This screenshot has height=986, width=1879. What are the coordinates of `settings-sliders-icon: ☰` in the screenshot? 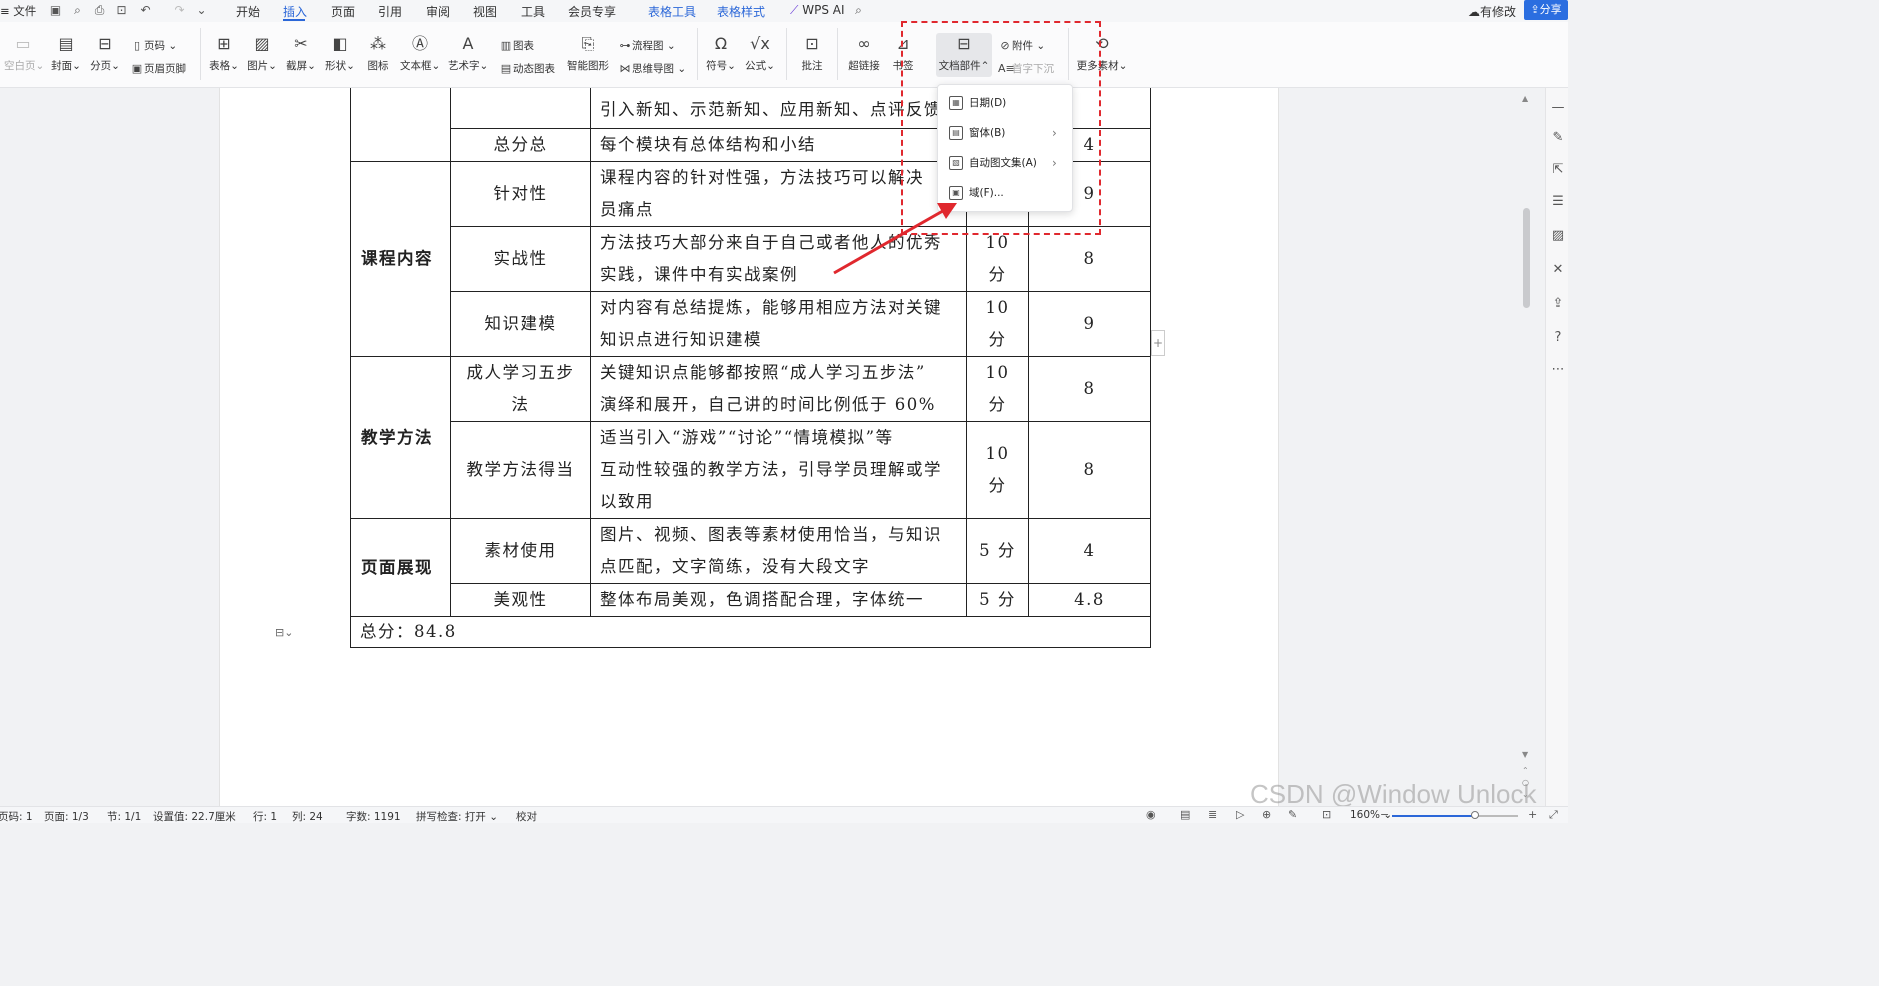 It's located at (1558, 202).